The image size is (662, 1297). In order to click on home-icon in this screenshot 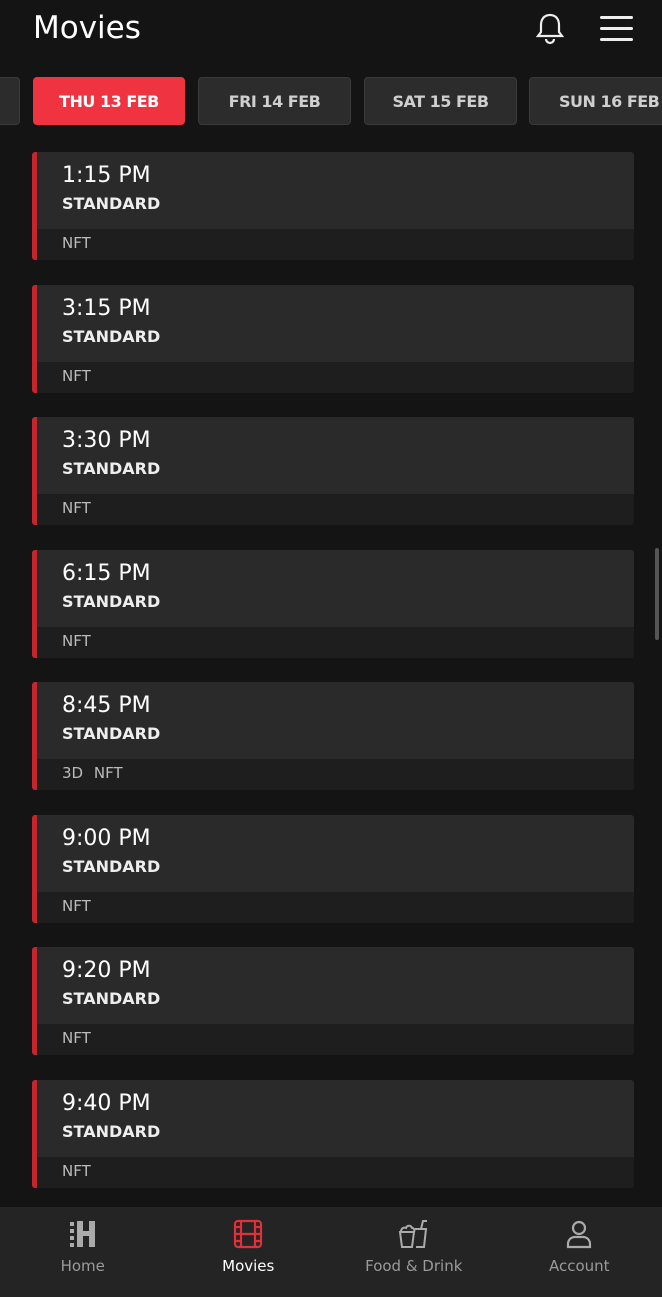, I will do `click(82, 1234)`.